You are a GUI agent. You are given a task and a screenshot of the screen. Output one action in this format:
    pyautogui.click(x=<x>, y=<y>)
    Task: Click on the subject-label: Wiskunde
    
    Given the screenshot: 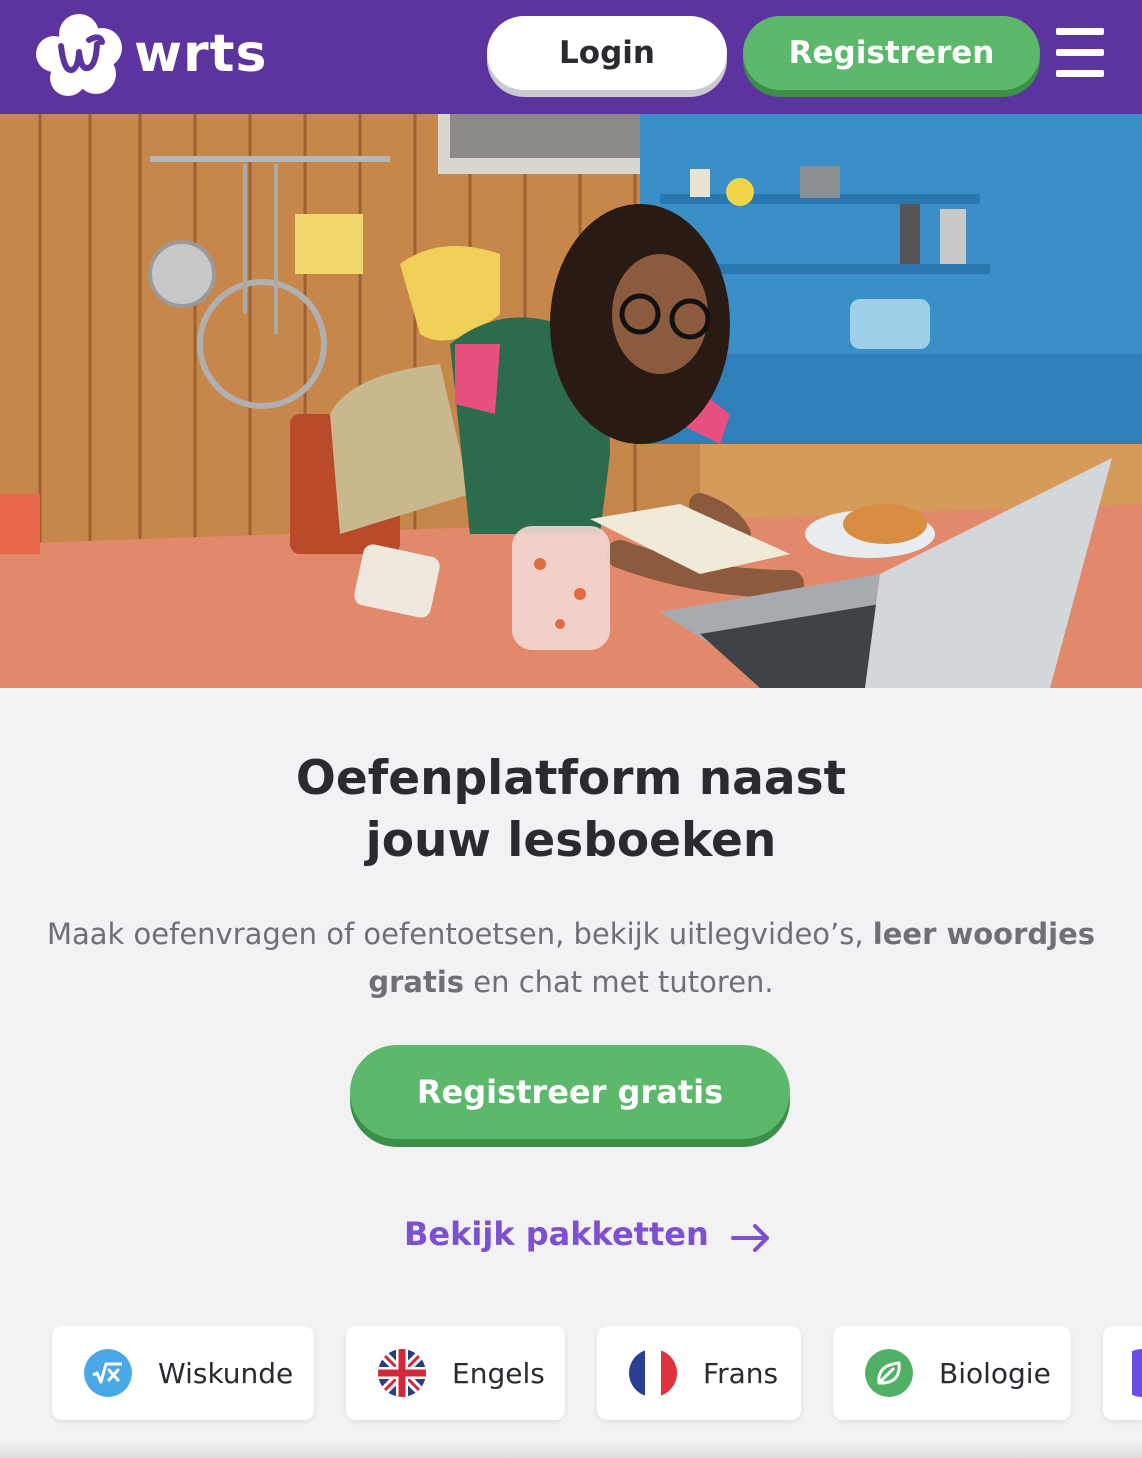 What is the action you would take?
    pyautogui.click(x=226, y=1373)
    